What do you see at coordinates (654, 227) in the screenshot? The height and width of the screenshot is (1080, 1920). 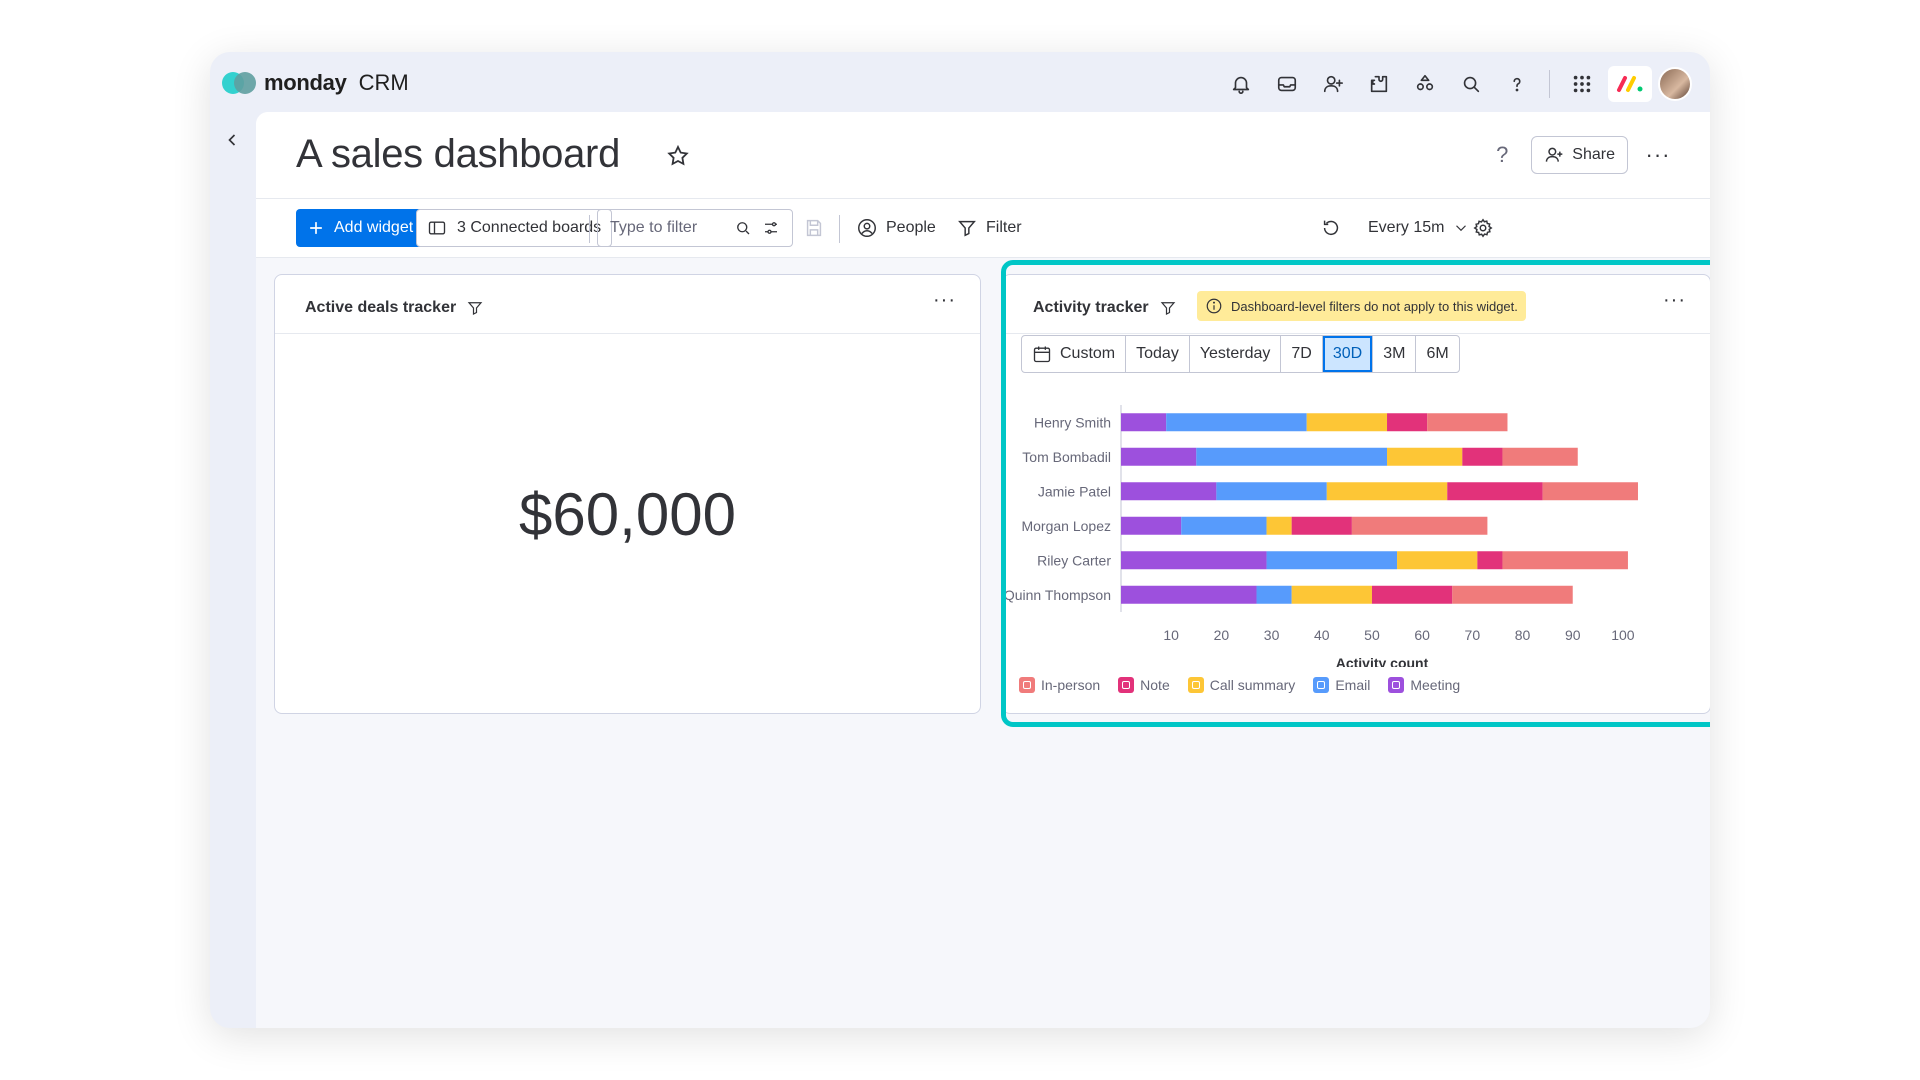 I see `filter-placeholder: Type to filter` at bounding box center [654, 227].